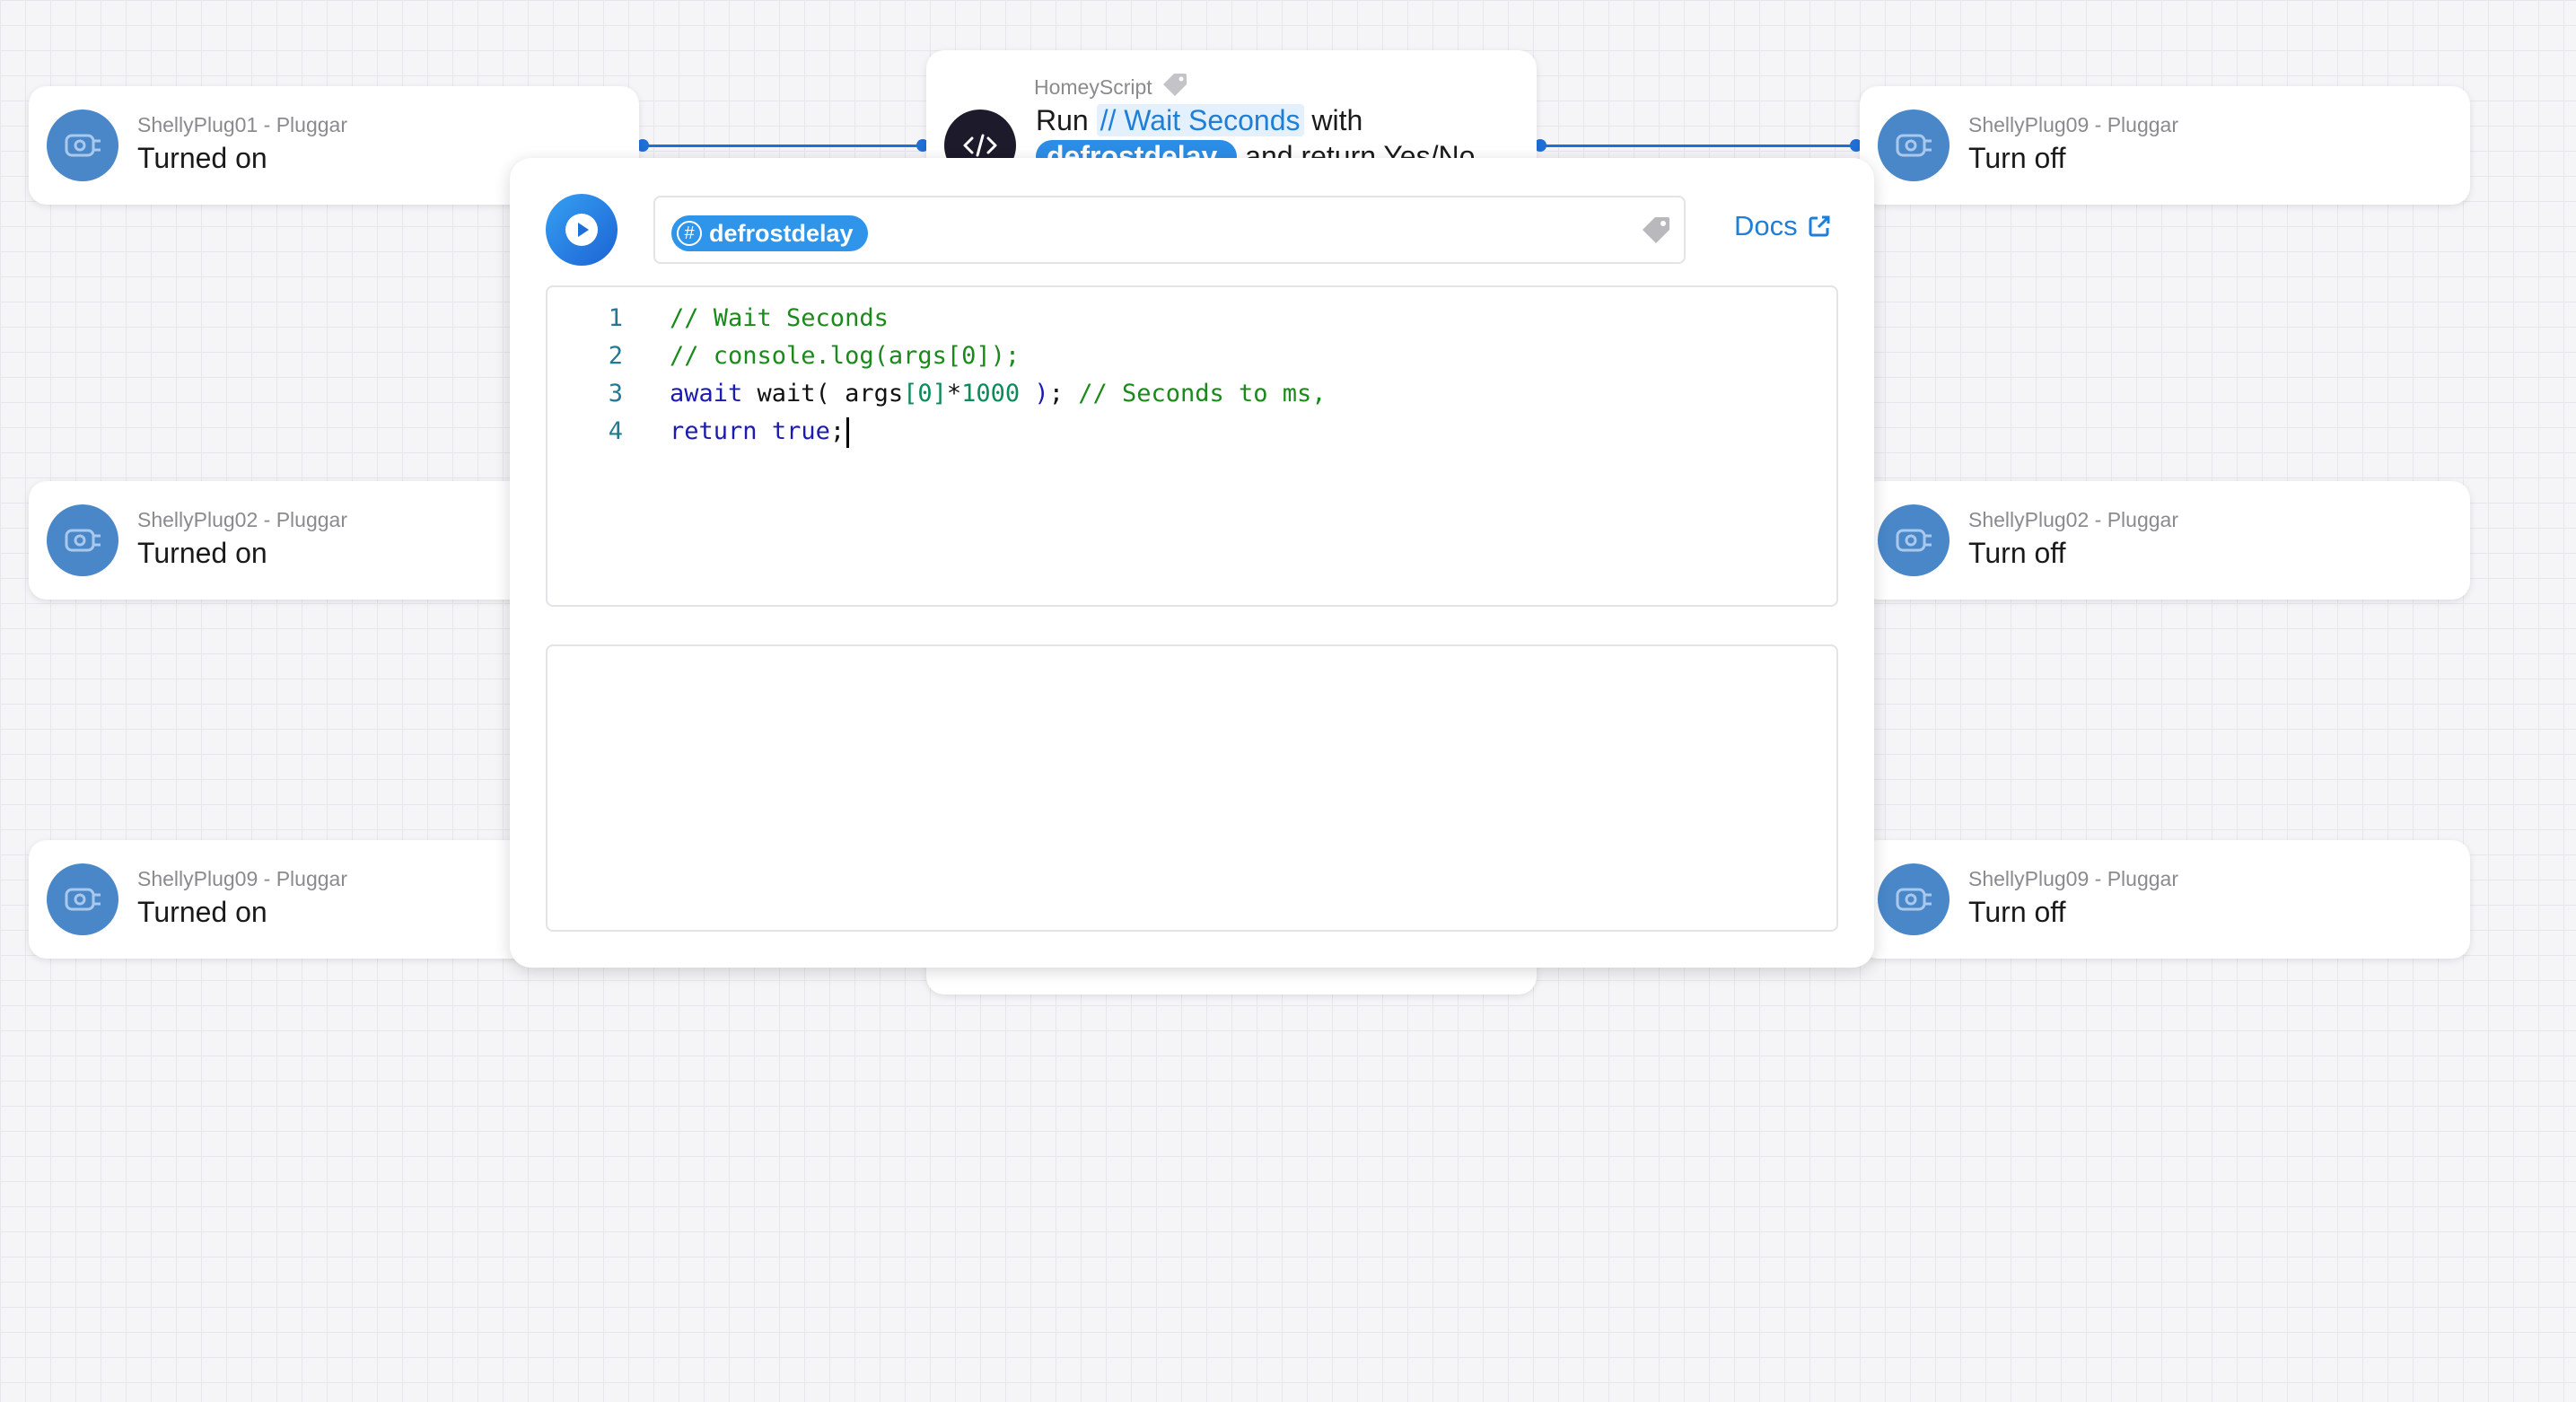 The image size is (2576, 1402). I want to click on code-token: 1000, so click(991, 394).